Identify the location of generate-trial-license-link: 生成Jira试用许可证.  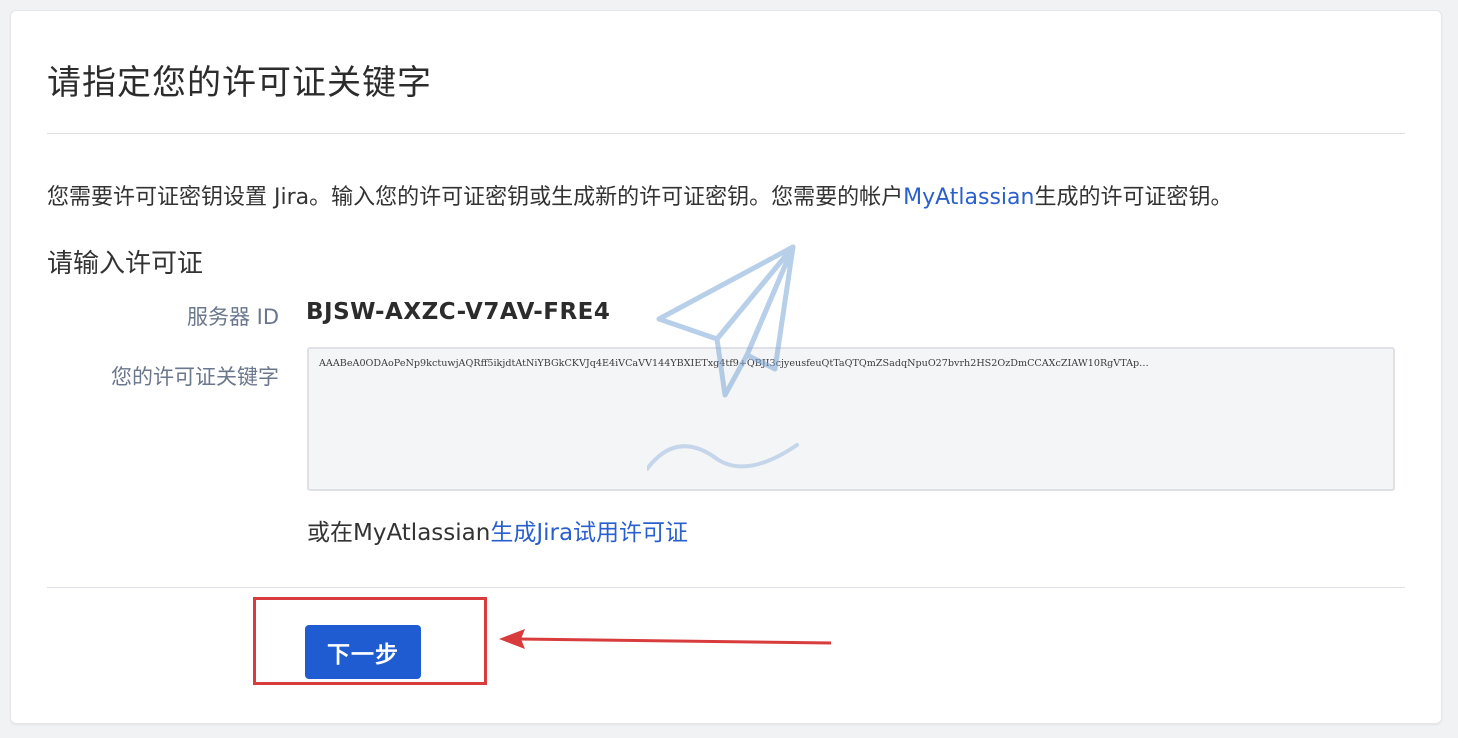
(589, 533).